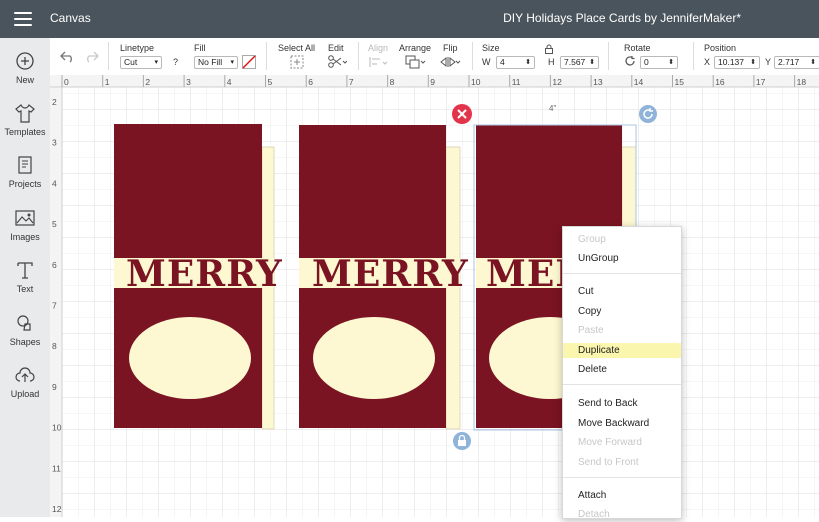 The image size is (819, 522). I want to click on sidebar-item-shapes: Shapes, so click(25, 336).